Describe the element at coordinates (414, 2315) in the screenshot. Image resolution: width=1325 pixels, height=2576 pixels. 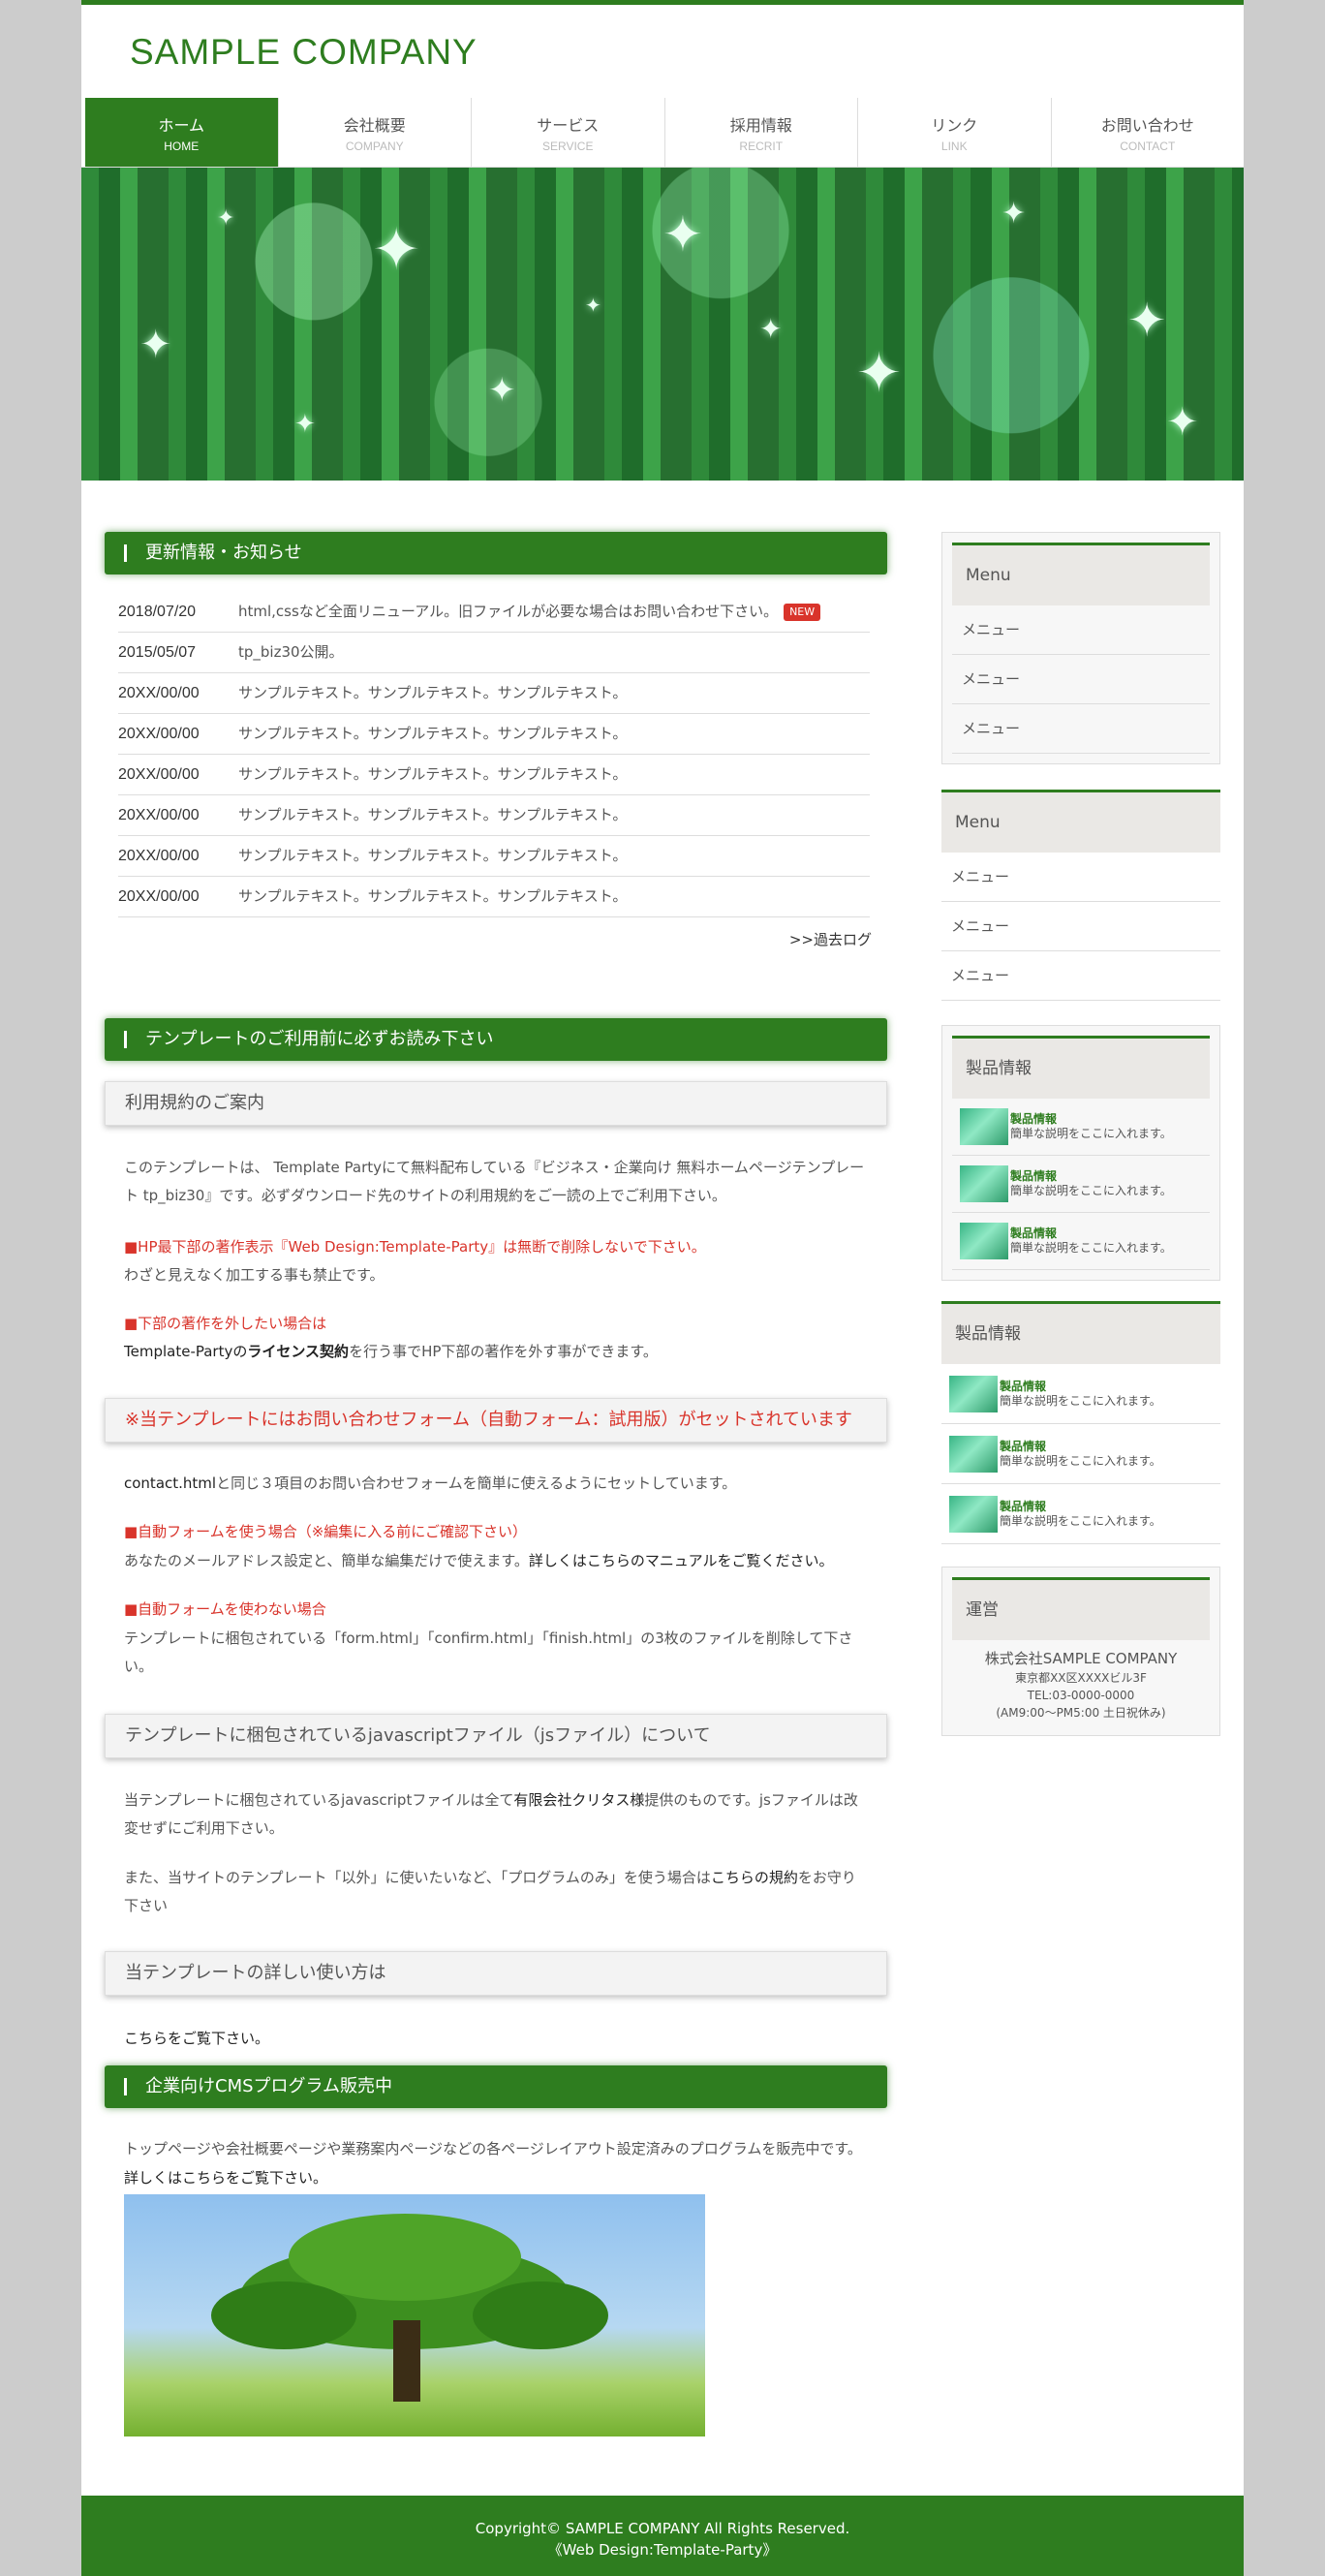
I see `tree-photo` at that location.